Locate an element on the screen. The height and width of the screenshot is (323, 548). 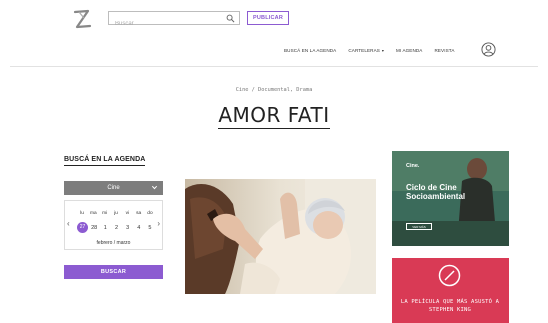
search-input is located at coordinates (165, 24).